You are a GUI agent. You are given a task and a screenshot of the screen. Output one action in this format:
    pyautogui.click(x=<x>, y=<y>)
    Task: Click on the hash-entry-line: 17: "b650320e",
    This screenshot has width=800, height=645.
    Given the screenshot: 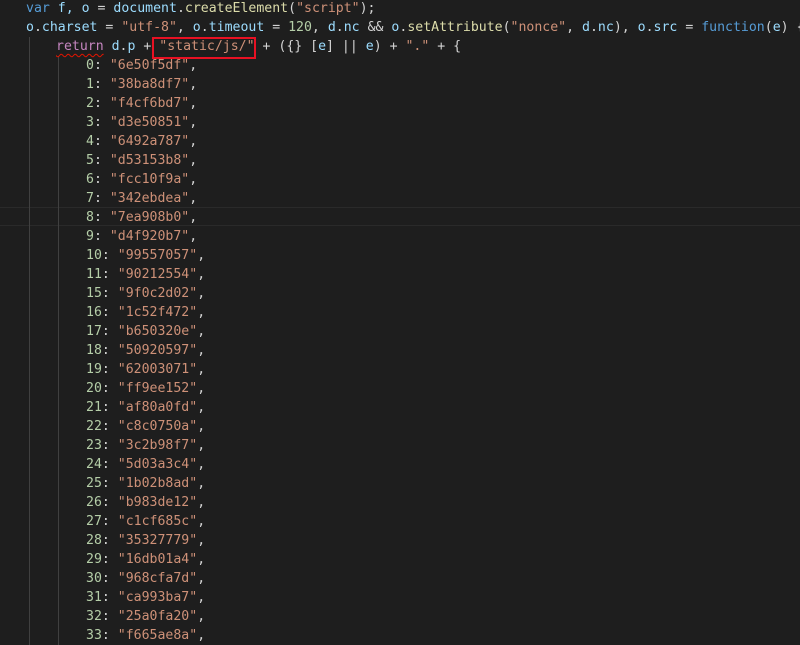 What is the action you would take?
    pyautogui.click(x=146, y=331)
    